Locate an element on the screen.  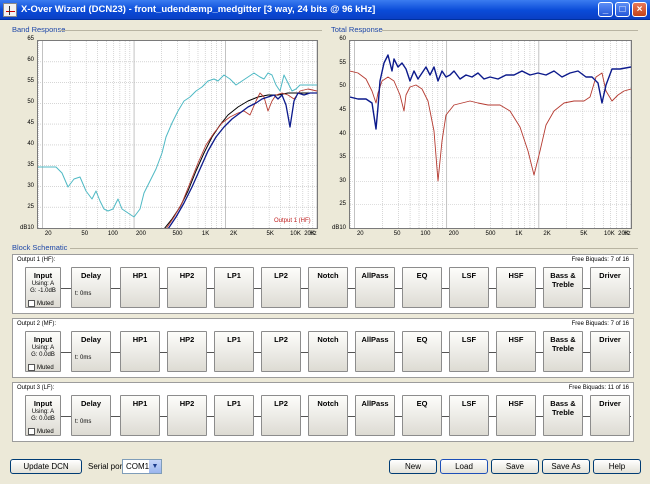
band-x-tick: 1K is located at coordinates (205, 234).